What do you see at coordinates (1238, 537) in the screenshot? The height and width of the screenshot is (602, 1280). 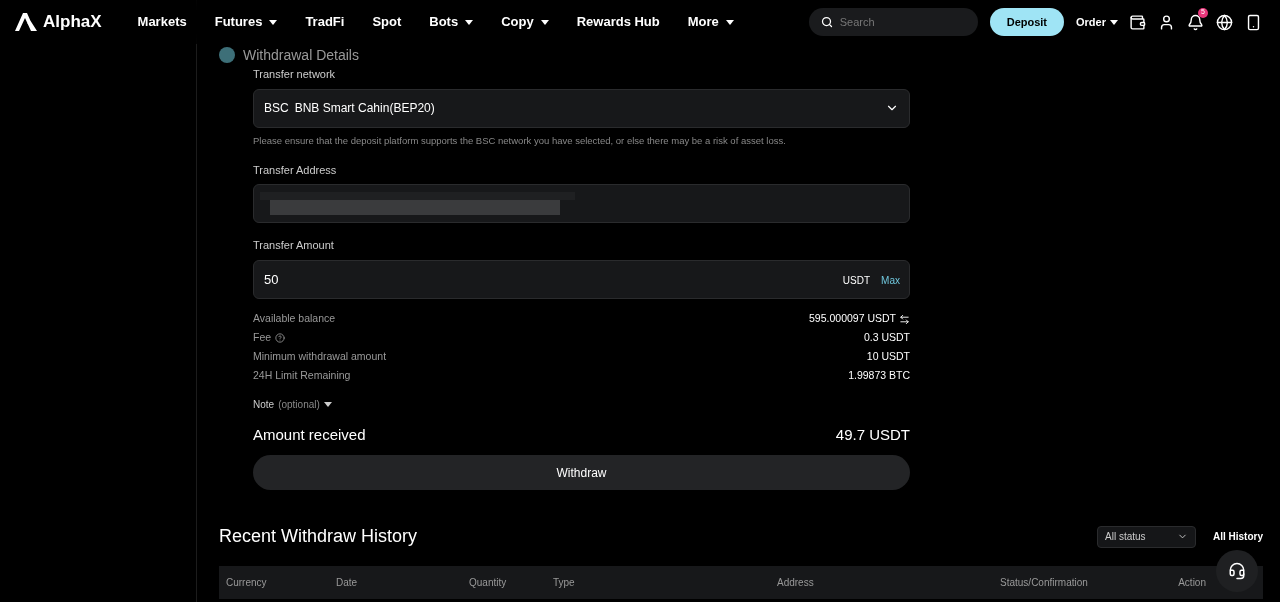 I see `all-history-link: All History` at bounding box center [1238, 537].